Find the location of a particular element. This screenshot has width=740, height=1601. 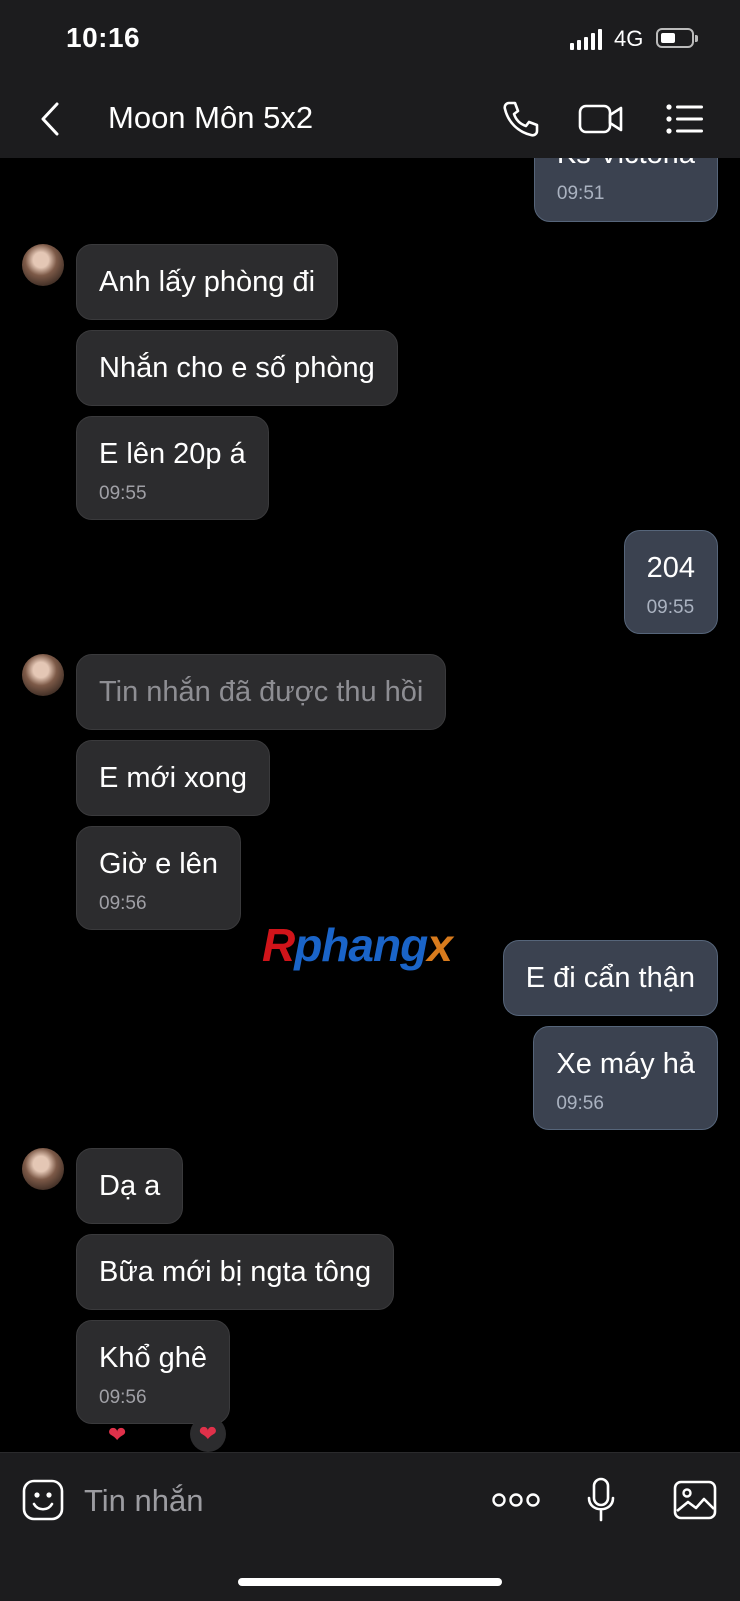

message-bubble-outgoing: Xe máy hả 09:56 is located at coordinates (625, 1078).